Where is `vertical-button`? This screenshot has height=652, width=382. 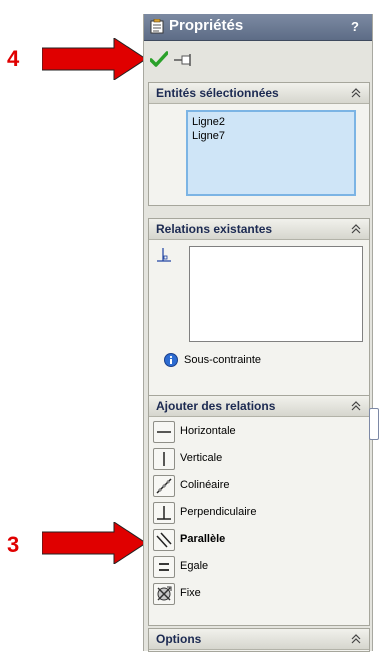
vertical-button is located at coordinates (164, 459).